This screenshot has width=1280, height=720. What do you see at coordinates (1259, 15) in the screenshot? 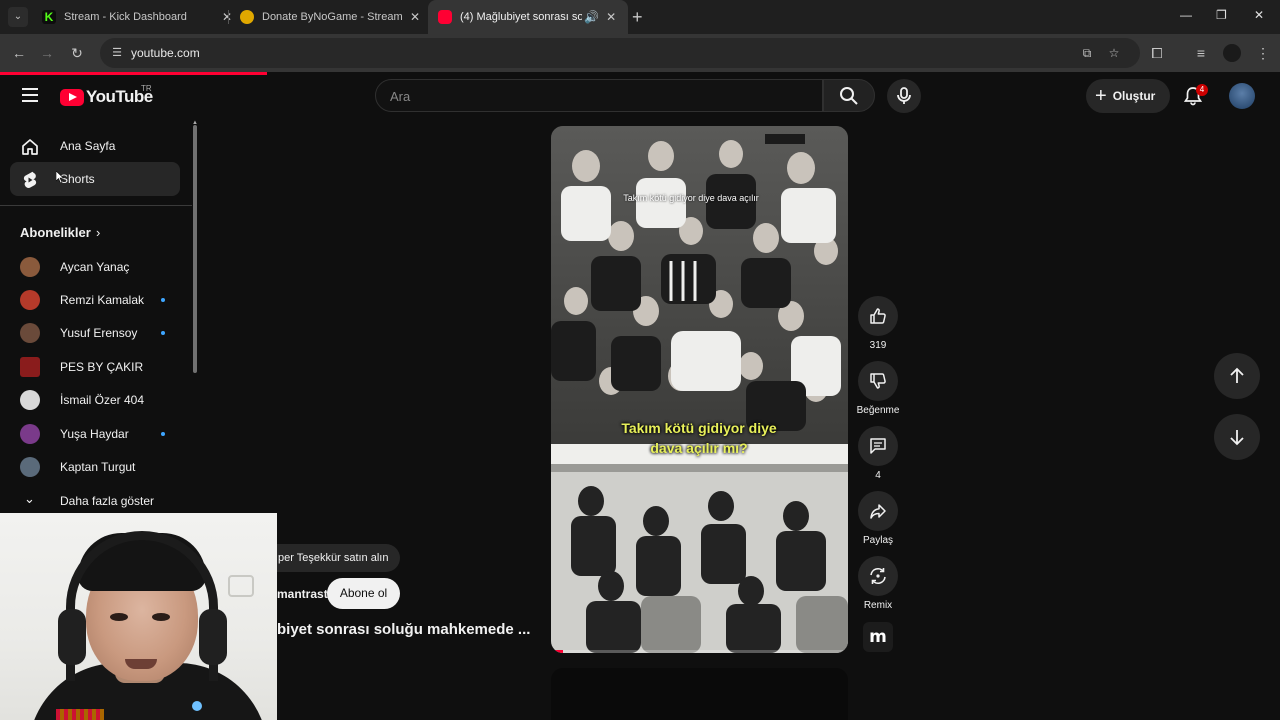
I see `close-window-icon: ✕` at bounding box center [1259, 15].